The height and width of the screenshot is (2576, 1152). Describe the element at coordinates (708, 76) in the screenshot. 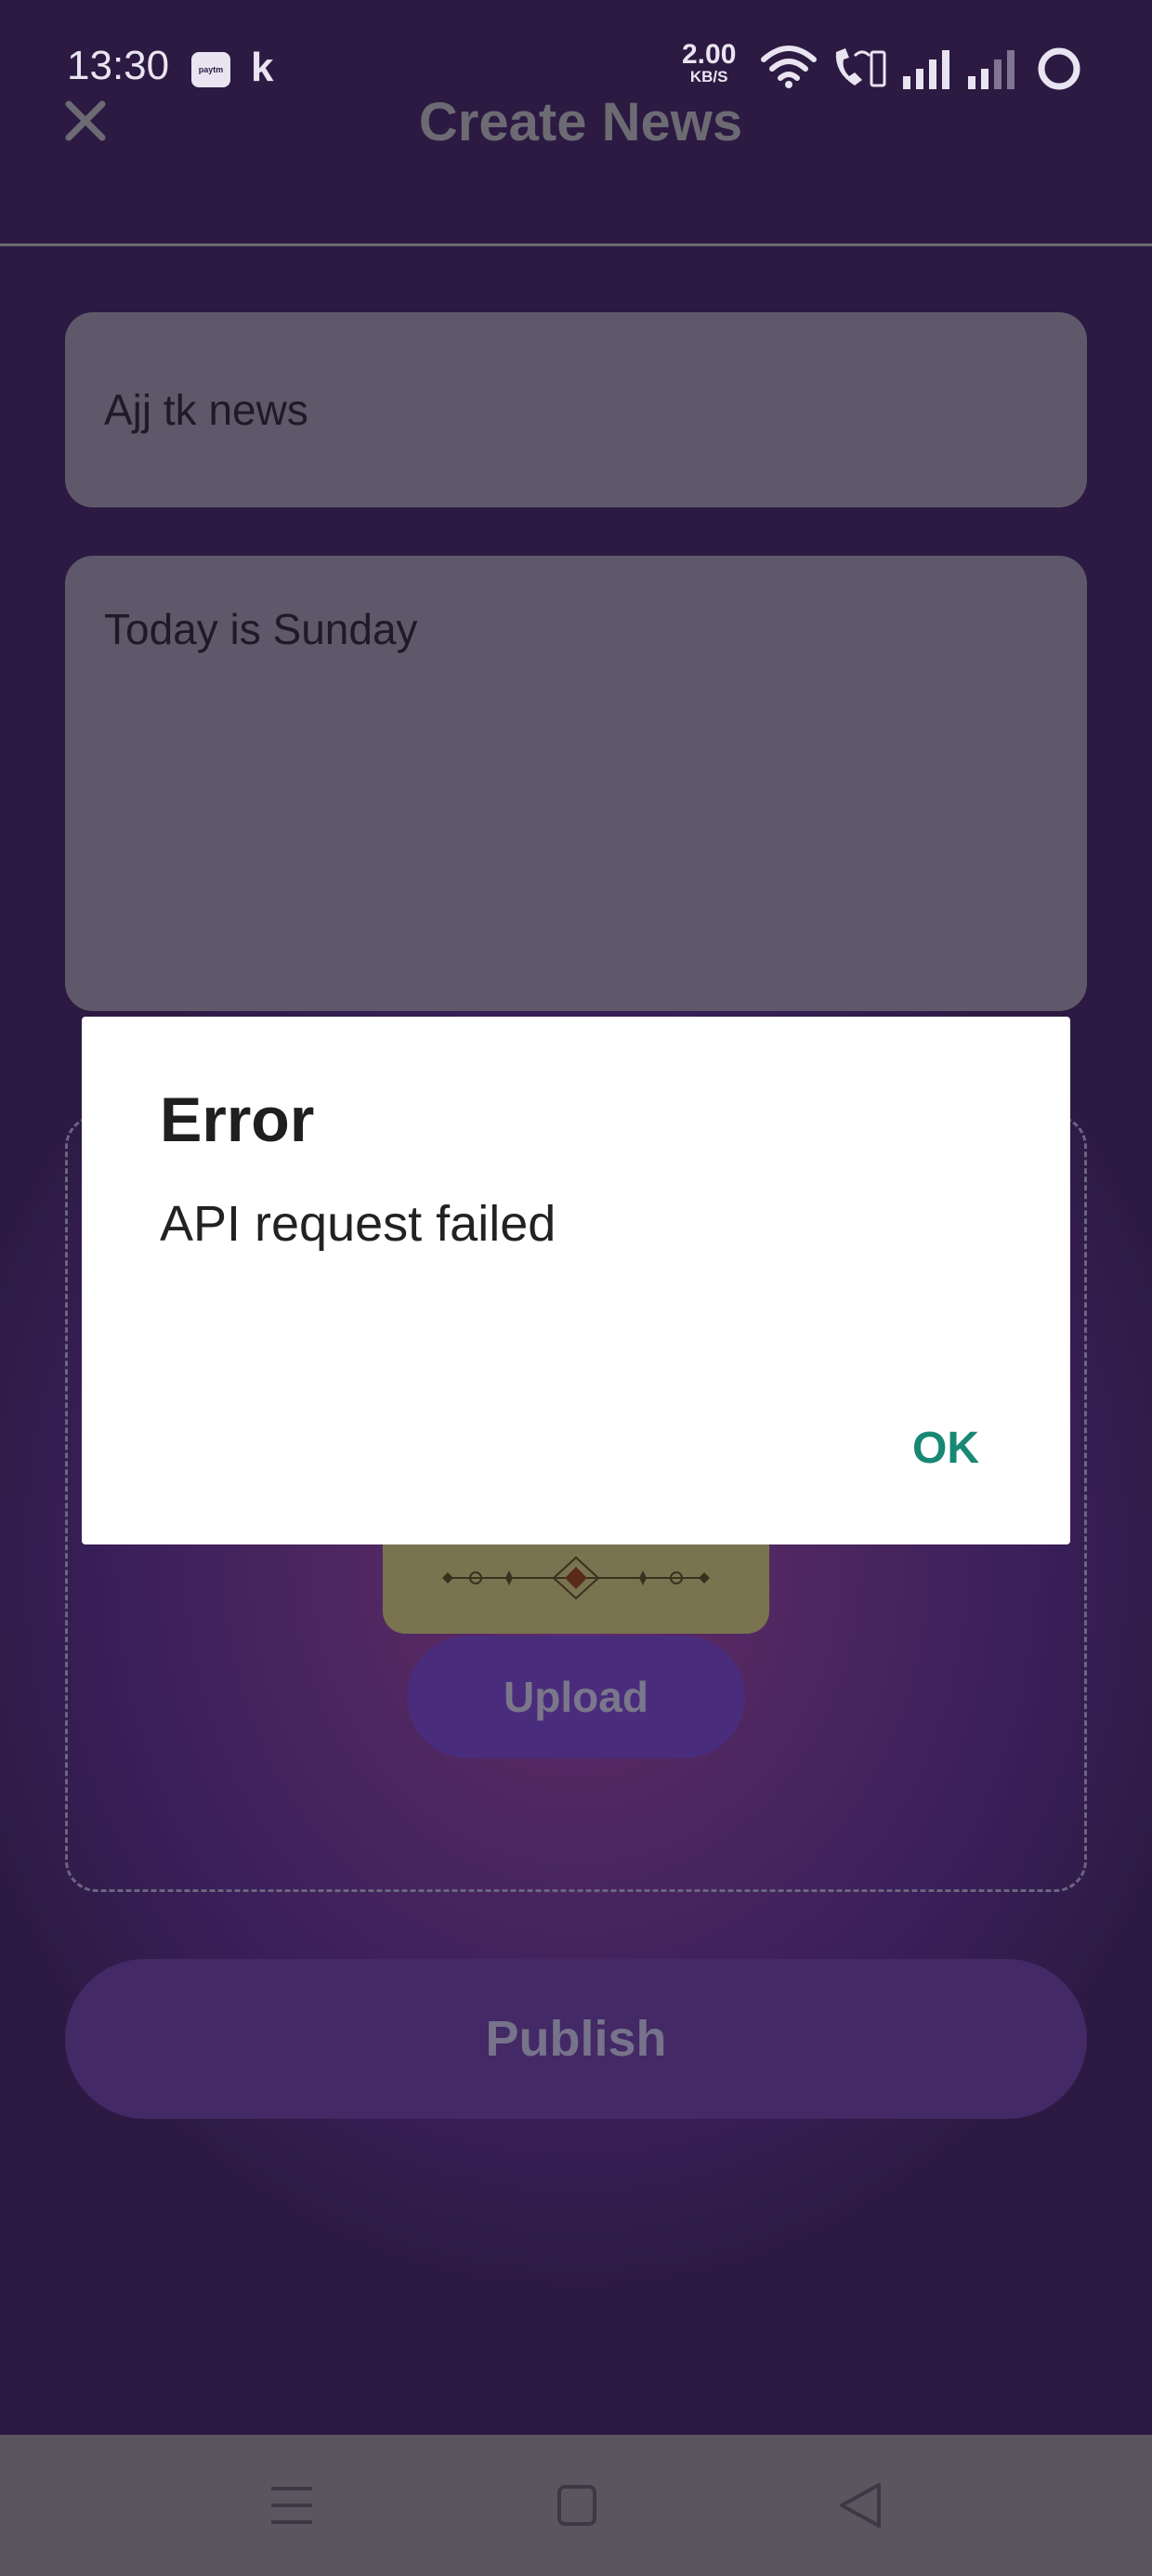

I see `network-speed-unit: KB/S` at that location.